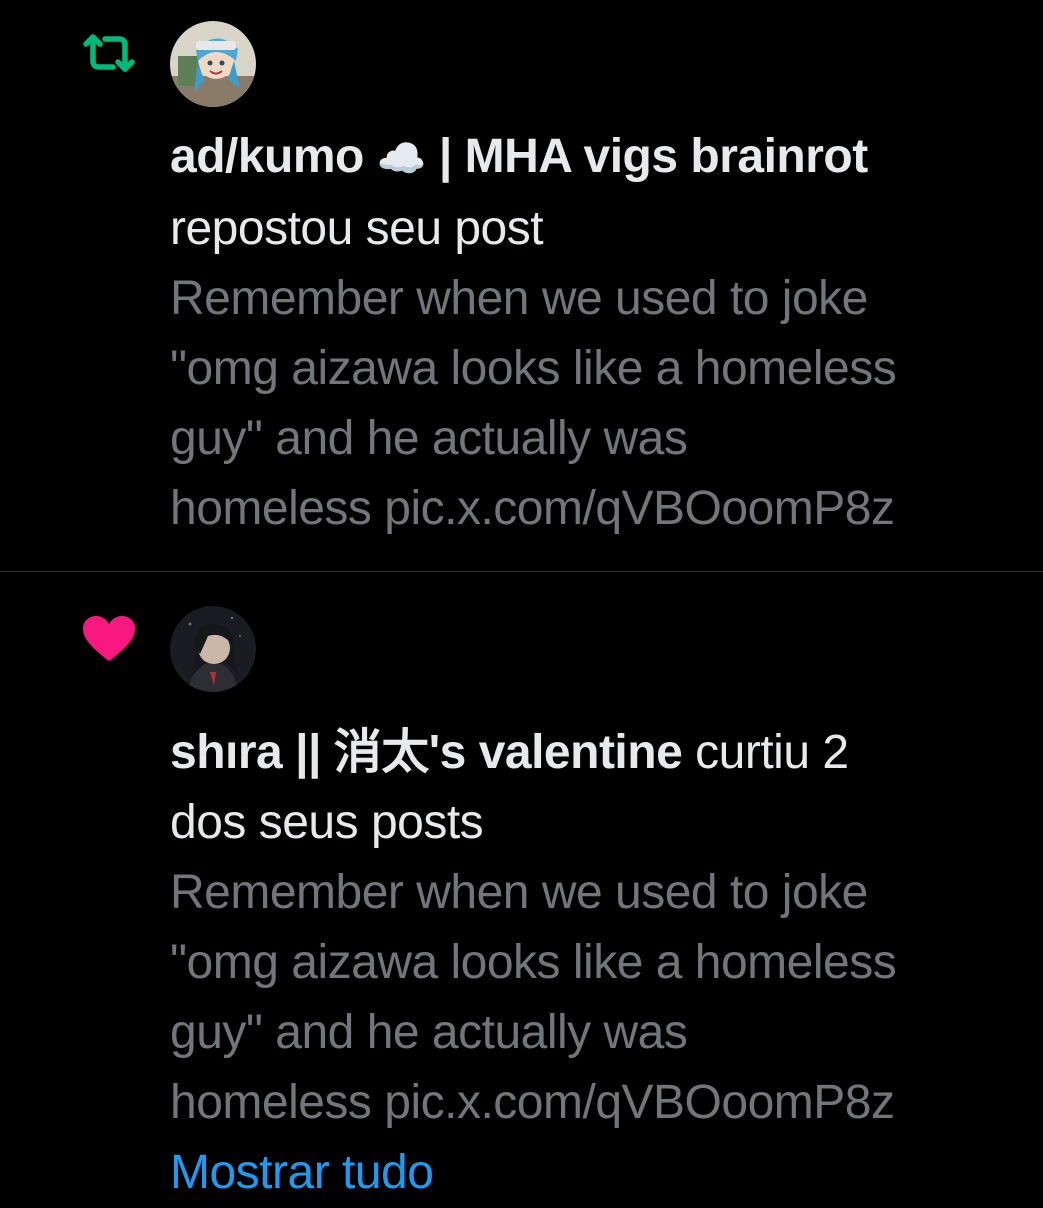 Image resolution: width=1043 pixels, height=1208 pixels. Describe the element at coordinates (647, 156) in the screenshot. I see `actor-name-suffix: | MHA vigs brainrot` at that location.